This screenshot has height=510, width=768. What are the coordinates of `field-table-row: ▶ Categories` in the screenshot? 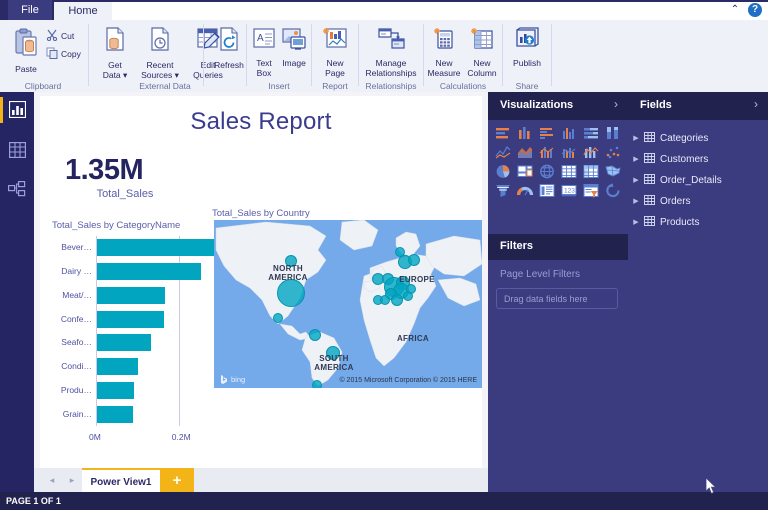 It's located at (698, 138).